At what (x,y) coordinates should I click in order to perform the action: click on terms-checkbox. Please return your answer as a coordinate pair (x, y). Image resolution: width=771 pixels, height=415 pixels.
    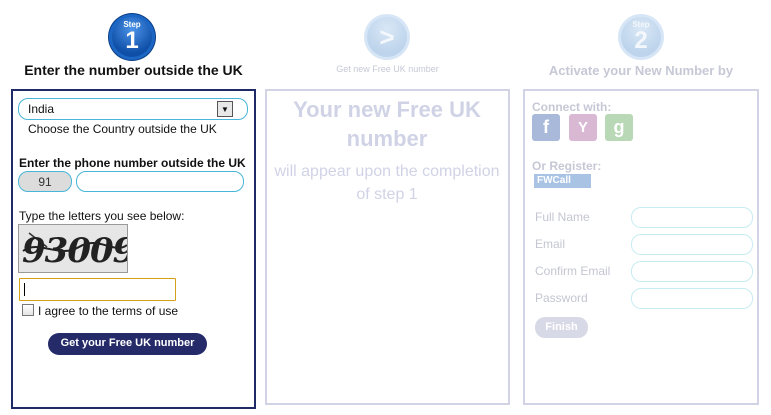
    Looking at the image, I should click on (28, 310).